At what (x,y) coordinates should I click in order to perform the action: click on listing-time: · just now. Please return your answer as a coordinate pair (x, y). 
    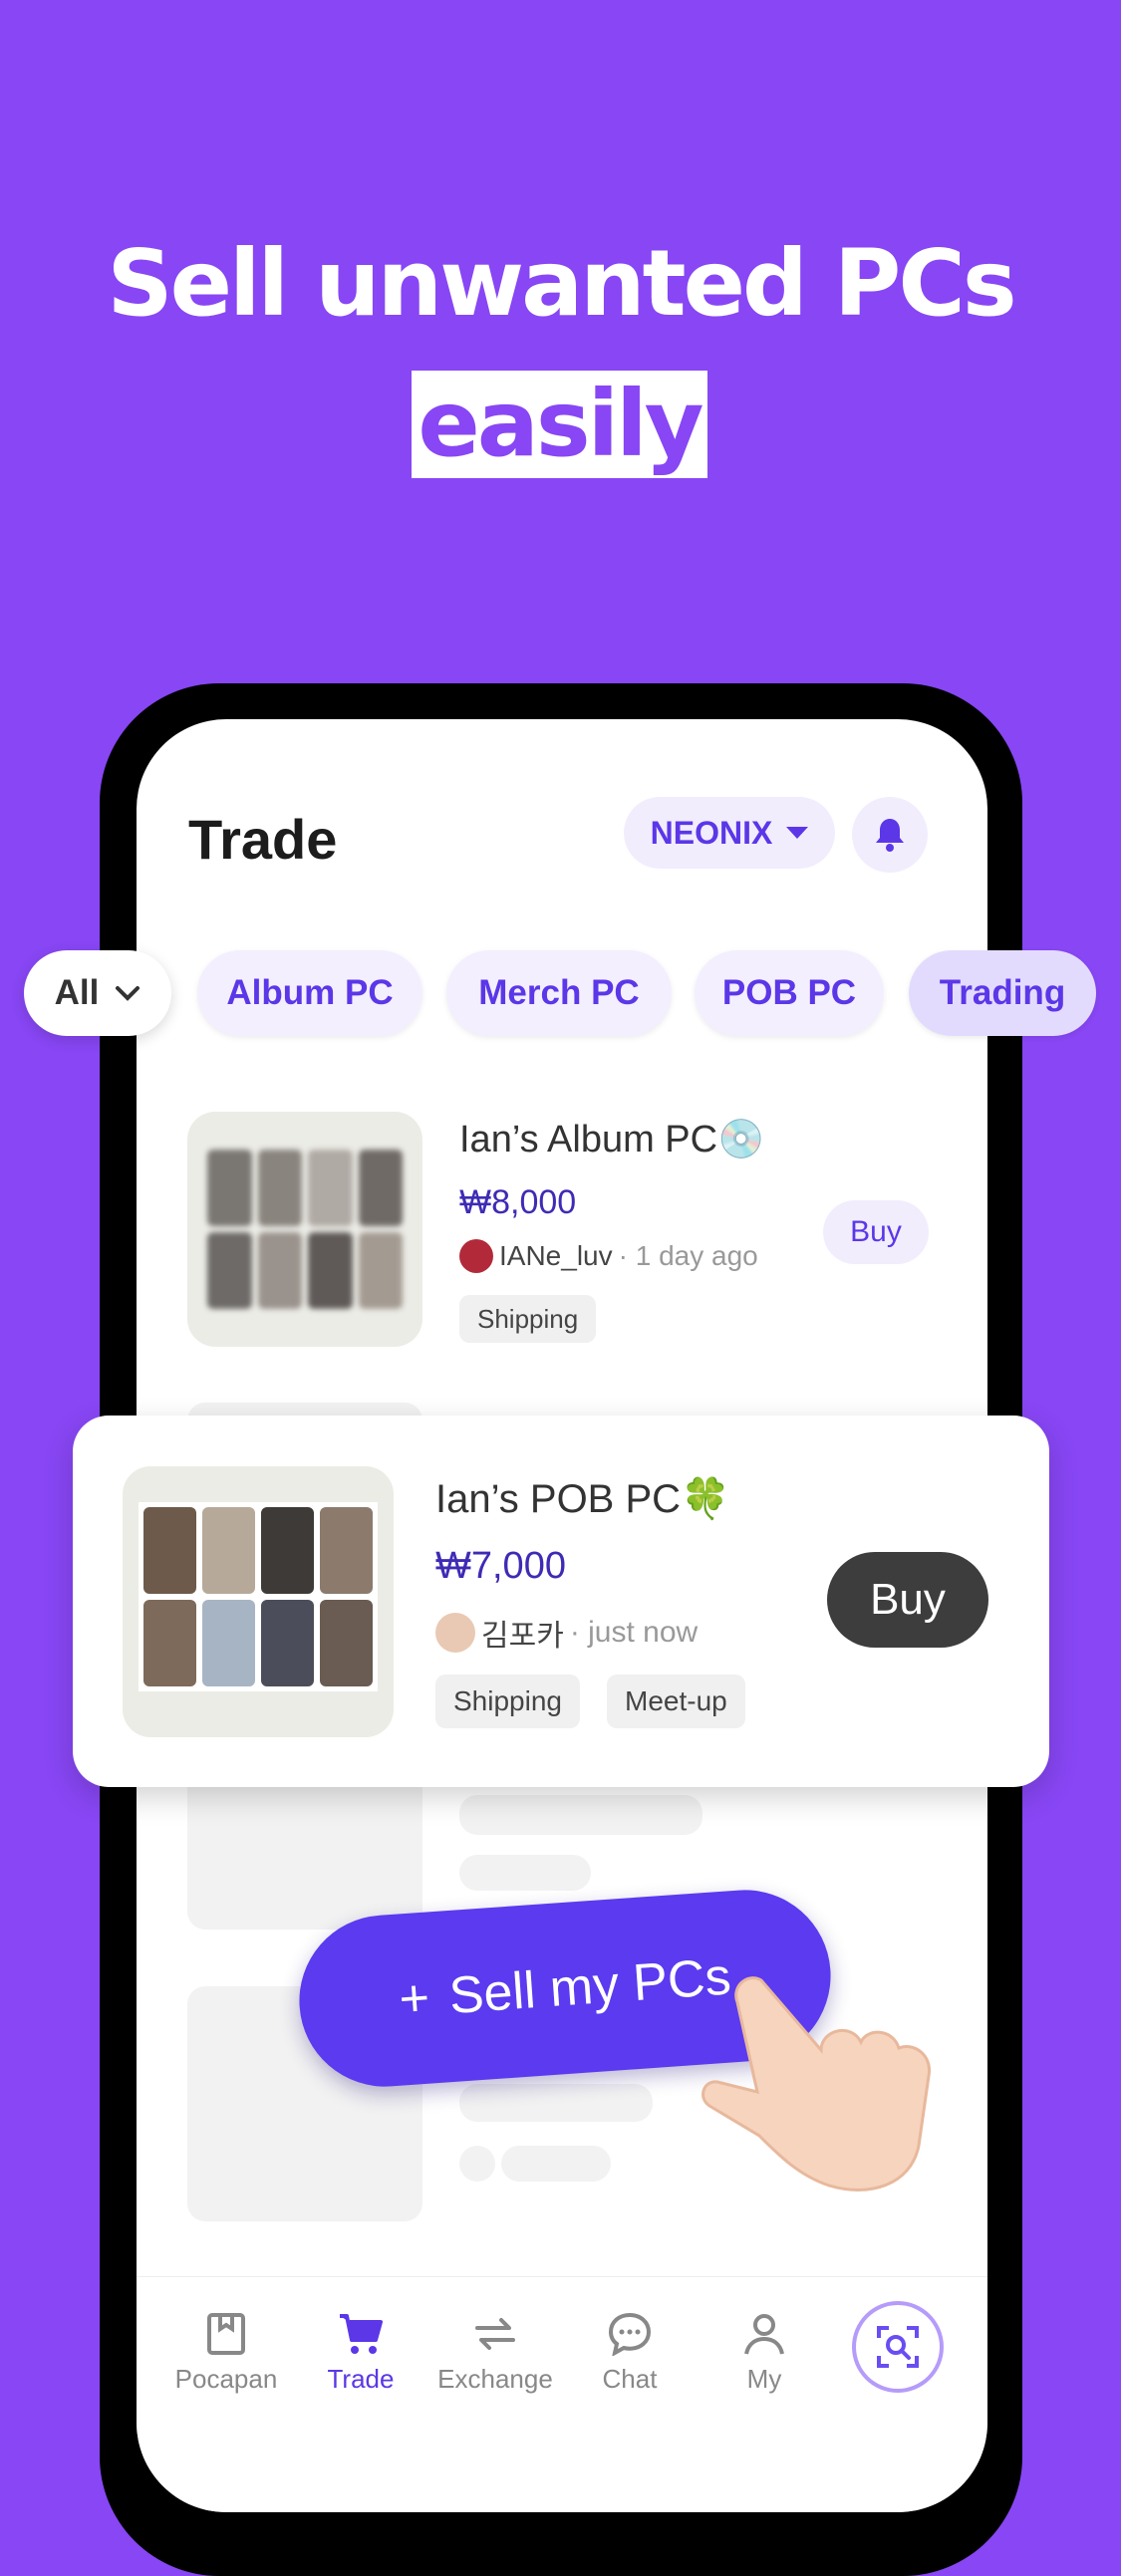
    Looking at the image, I should click on (634, 1632).